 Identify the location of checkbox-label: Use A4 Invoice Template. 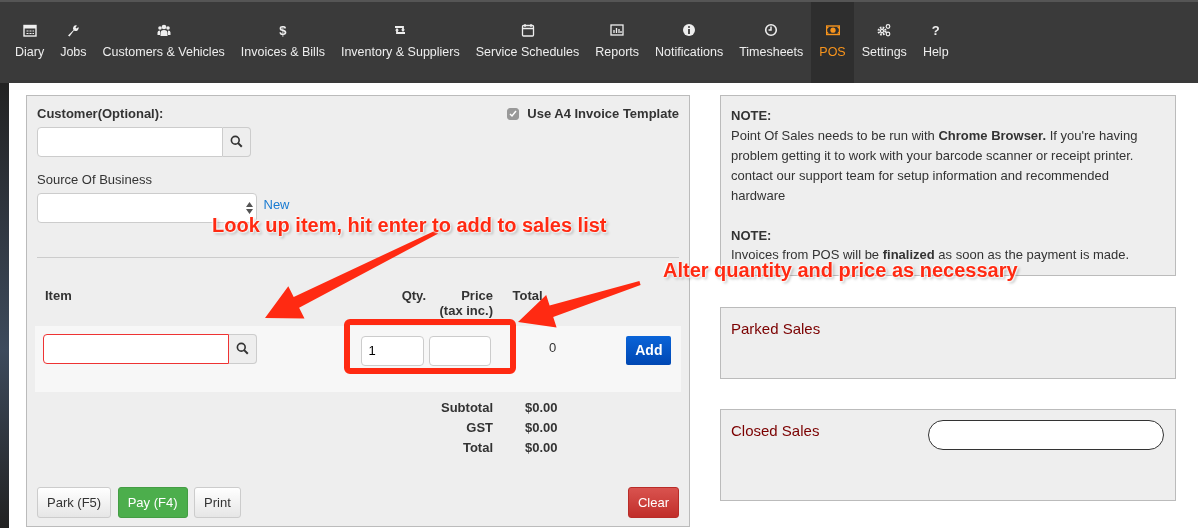
(603, 114).